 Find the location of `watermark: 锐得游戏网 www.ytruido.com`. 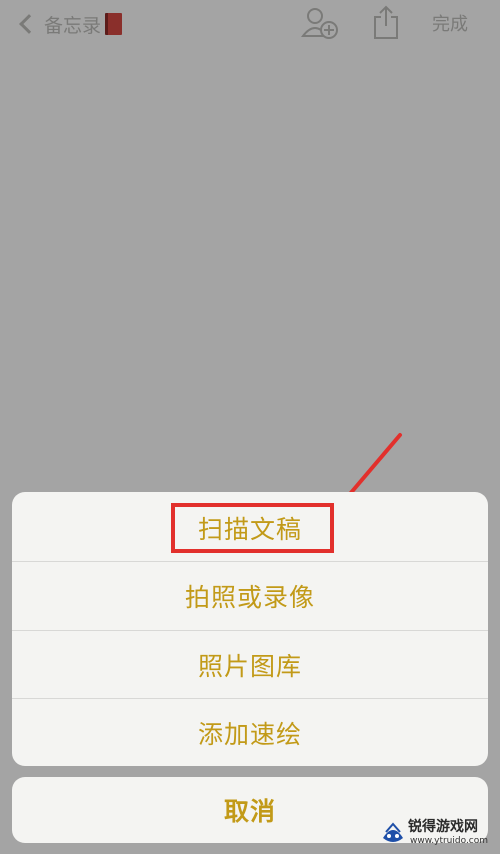

watermark: 锐得游戏网 www.ytruido.com is located at coordinates (439, 832).